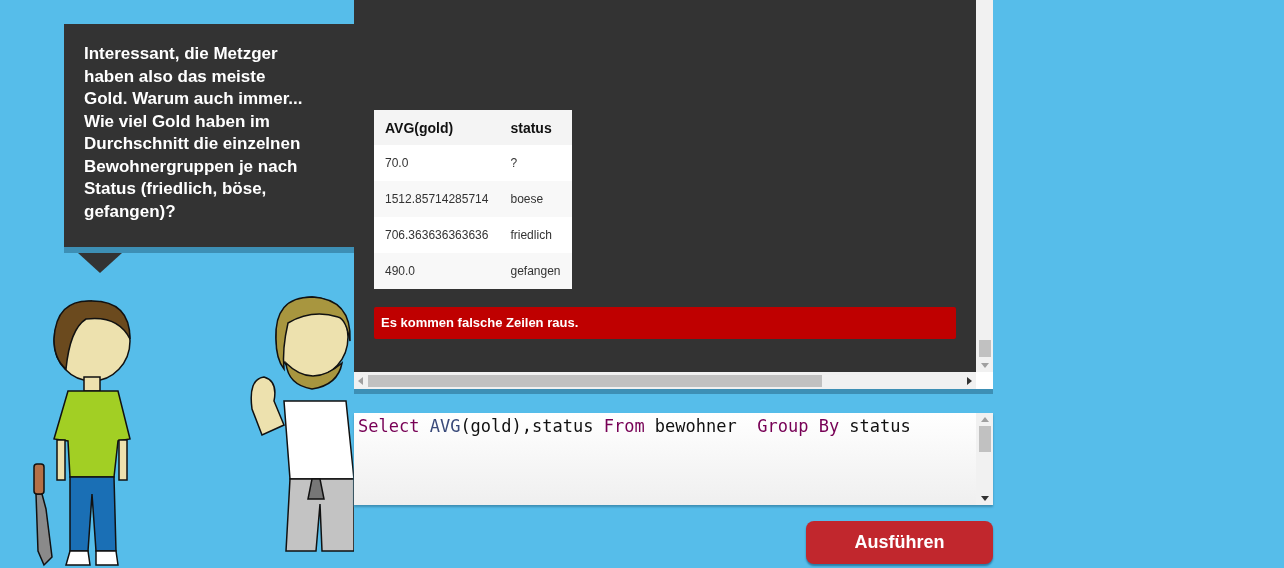 This screenshot has width=1284, height=568. What do you see at coordinates (100, 263) in the screenshot?
I see `bubble-tail` at bounding box center [100, 263].